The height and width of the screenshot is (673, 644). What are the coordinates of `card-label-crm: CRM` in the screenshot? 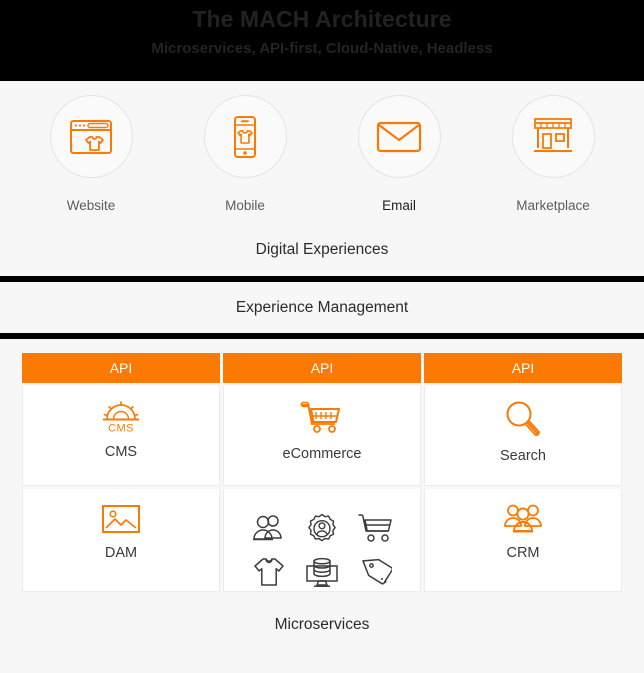 It's located at (523, 553).